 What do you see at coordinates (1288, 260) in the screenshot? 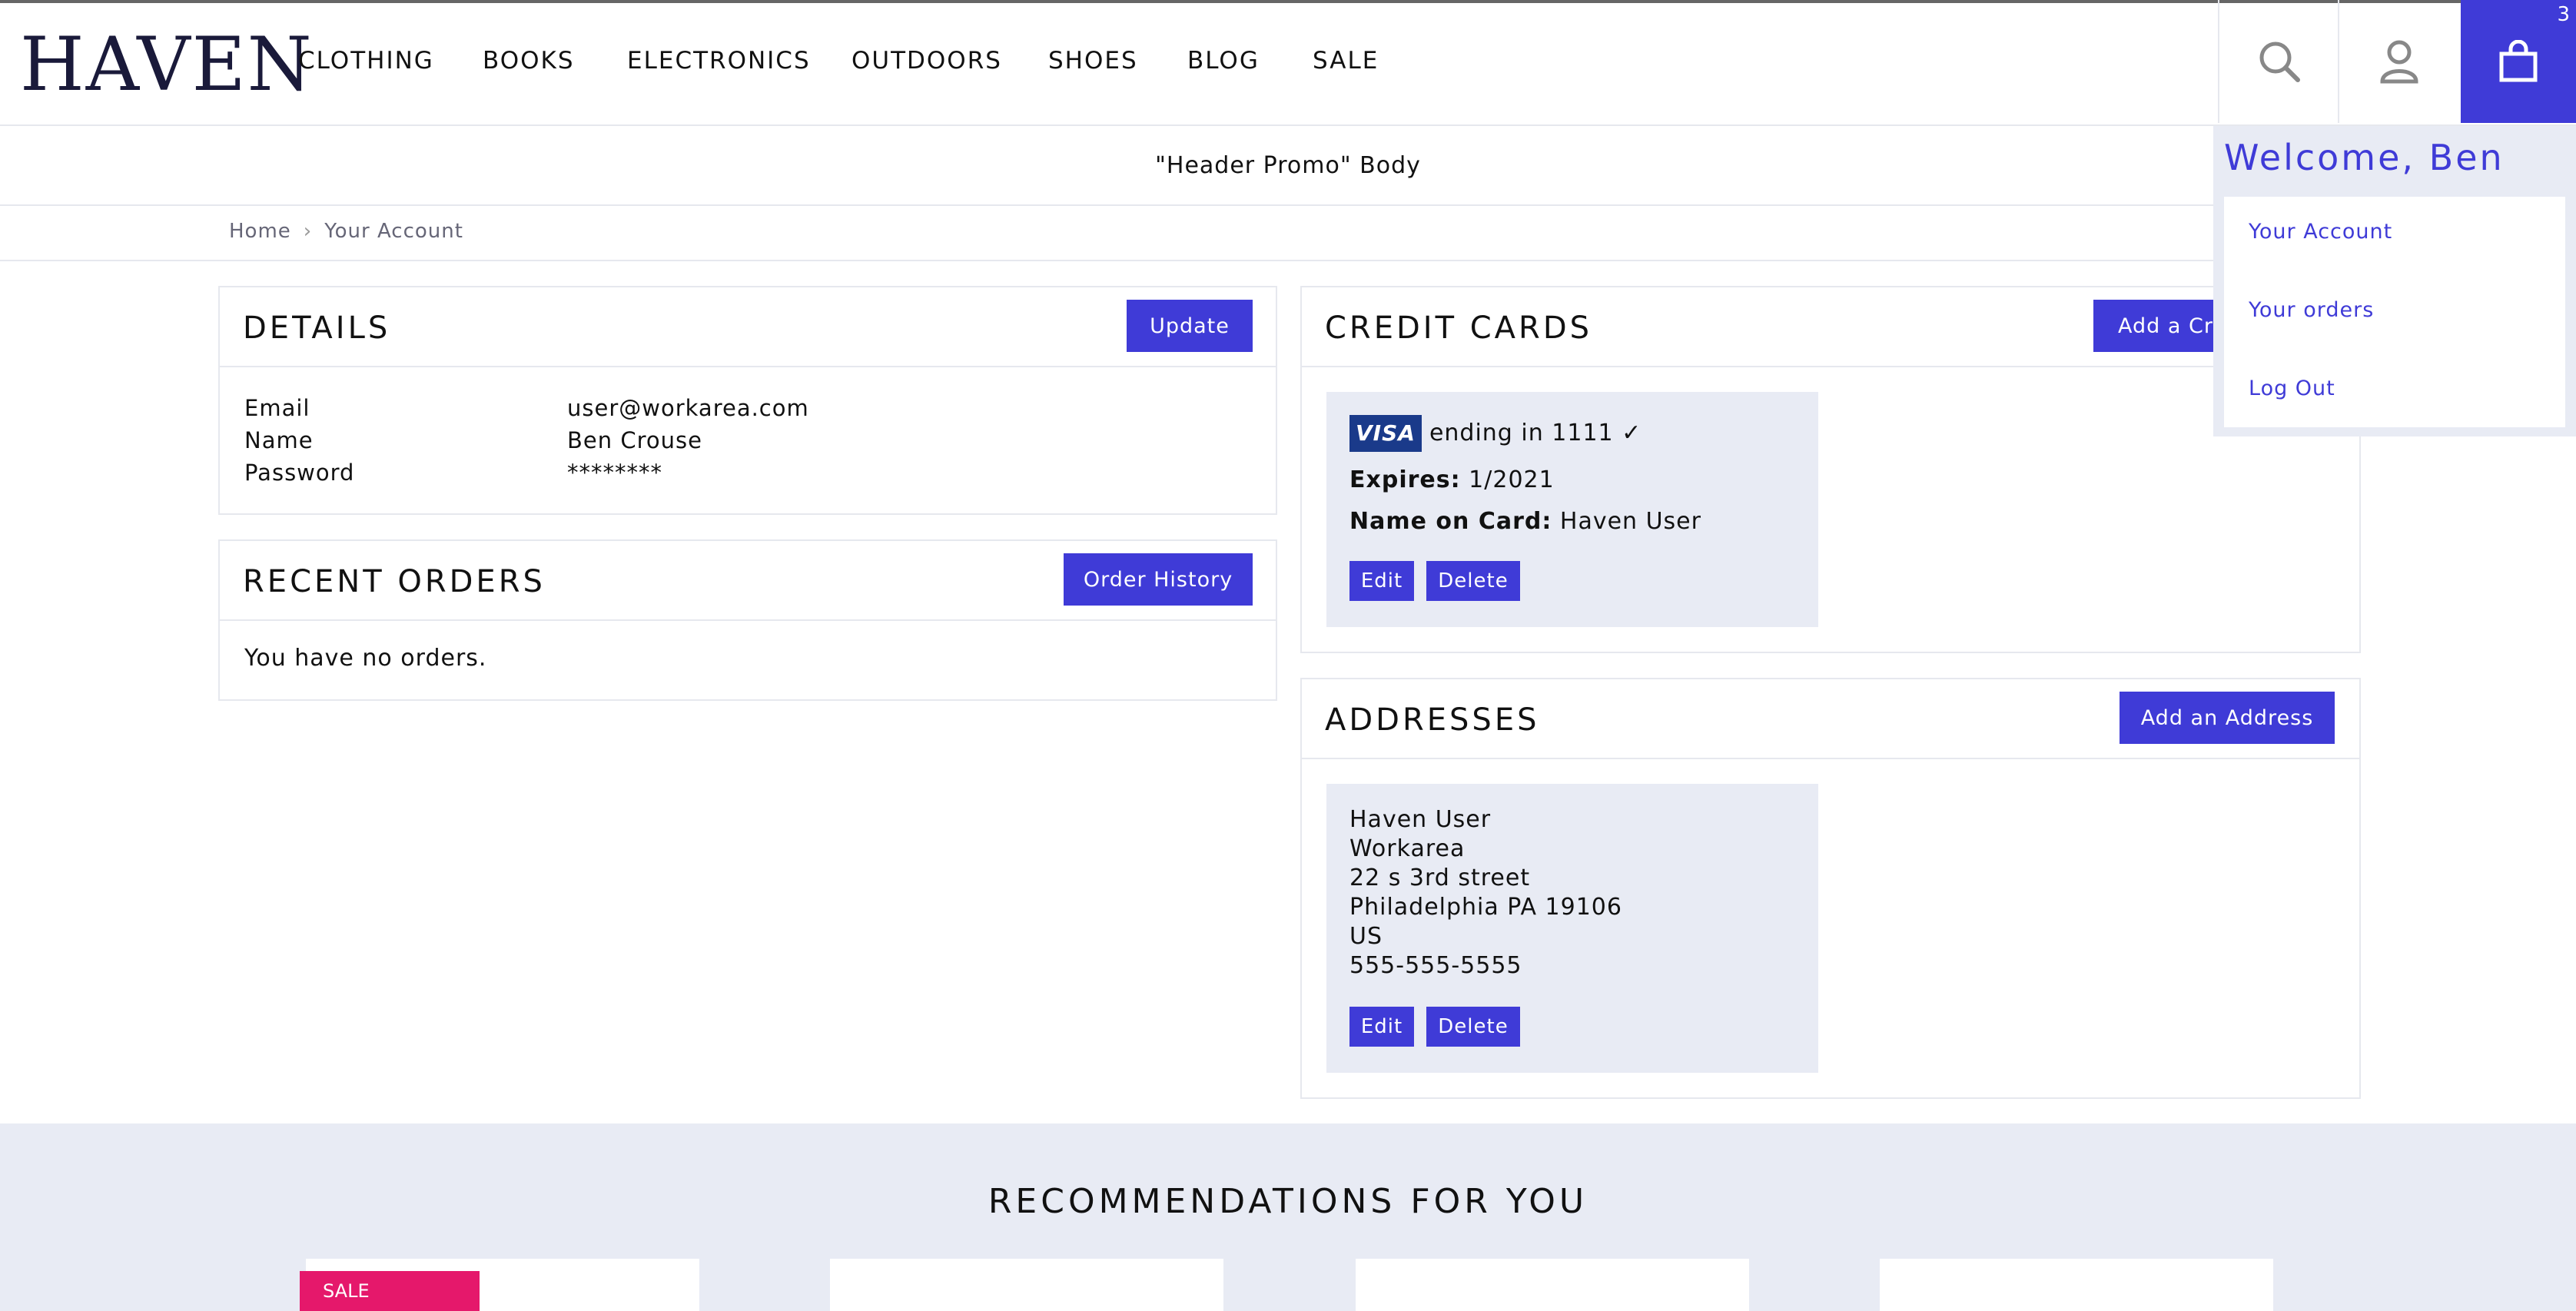
I see `divider` at bounding box center [1288, 260].